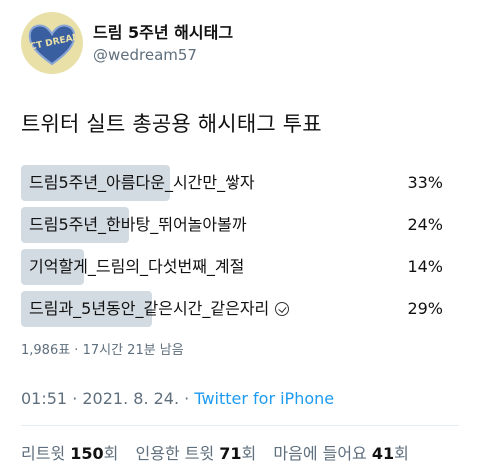  I want to click on poll-option-label: 드림5주년_한바탕_뛰어놀아볼까, so click(138, 224).